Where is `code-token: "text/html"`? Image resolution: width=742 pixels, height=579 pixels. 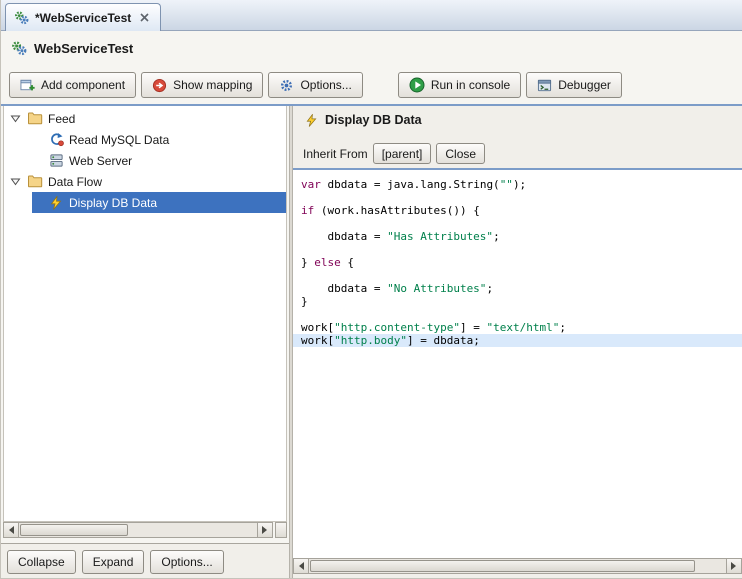
code-token: "text/html" is located at coordinates (523, 327).